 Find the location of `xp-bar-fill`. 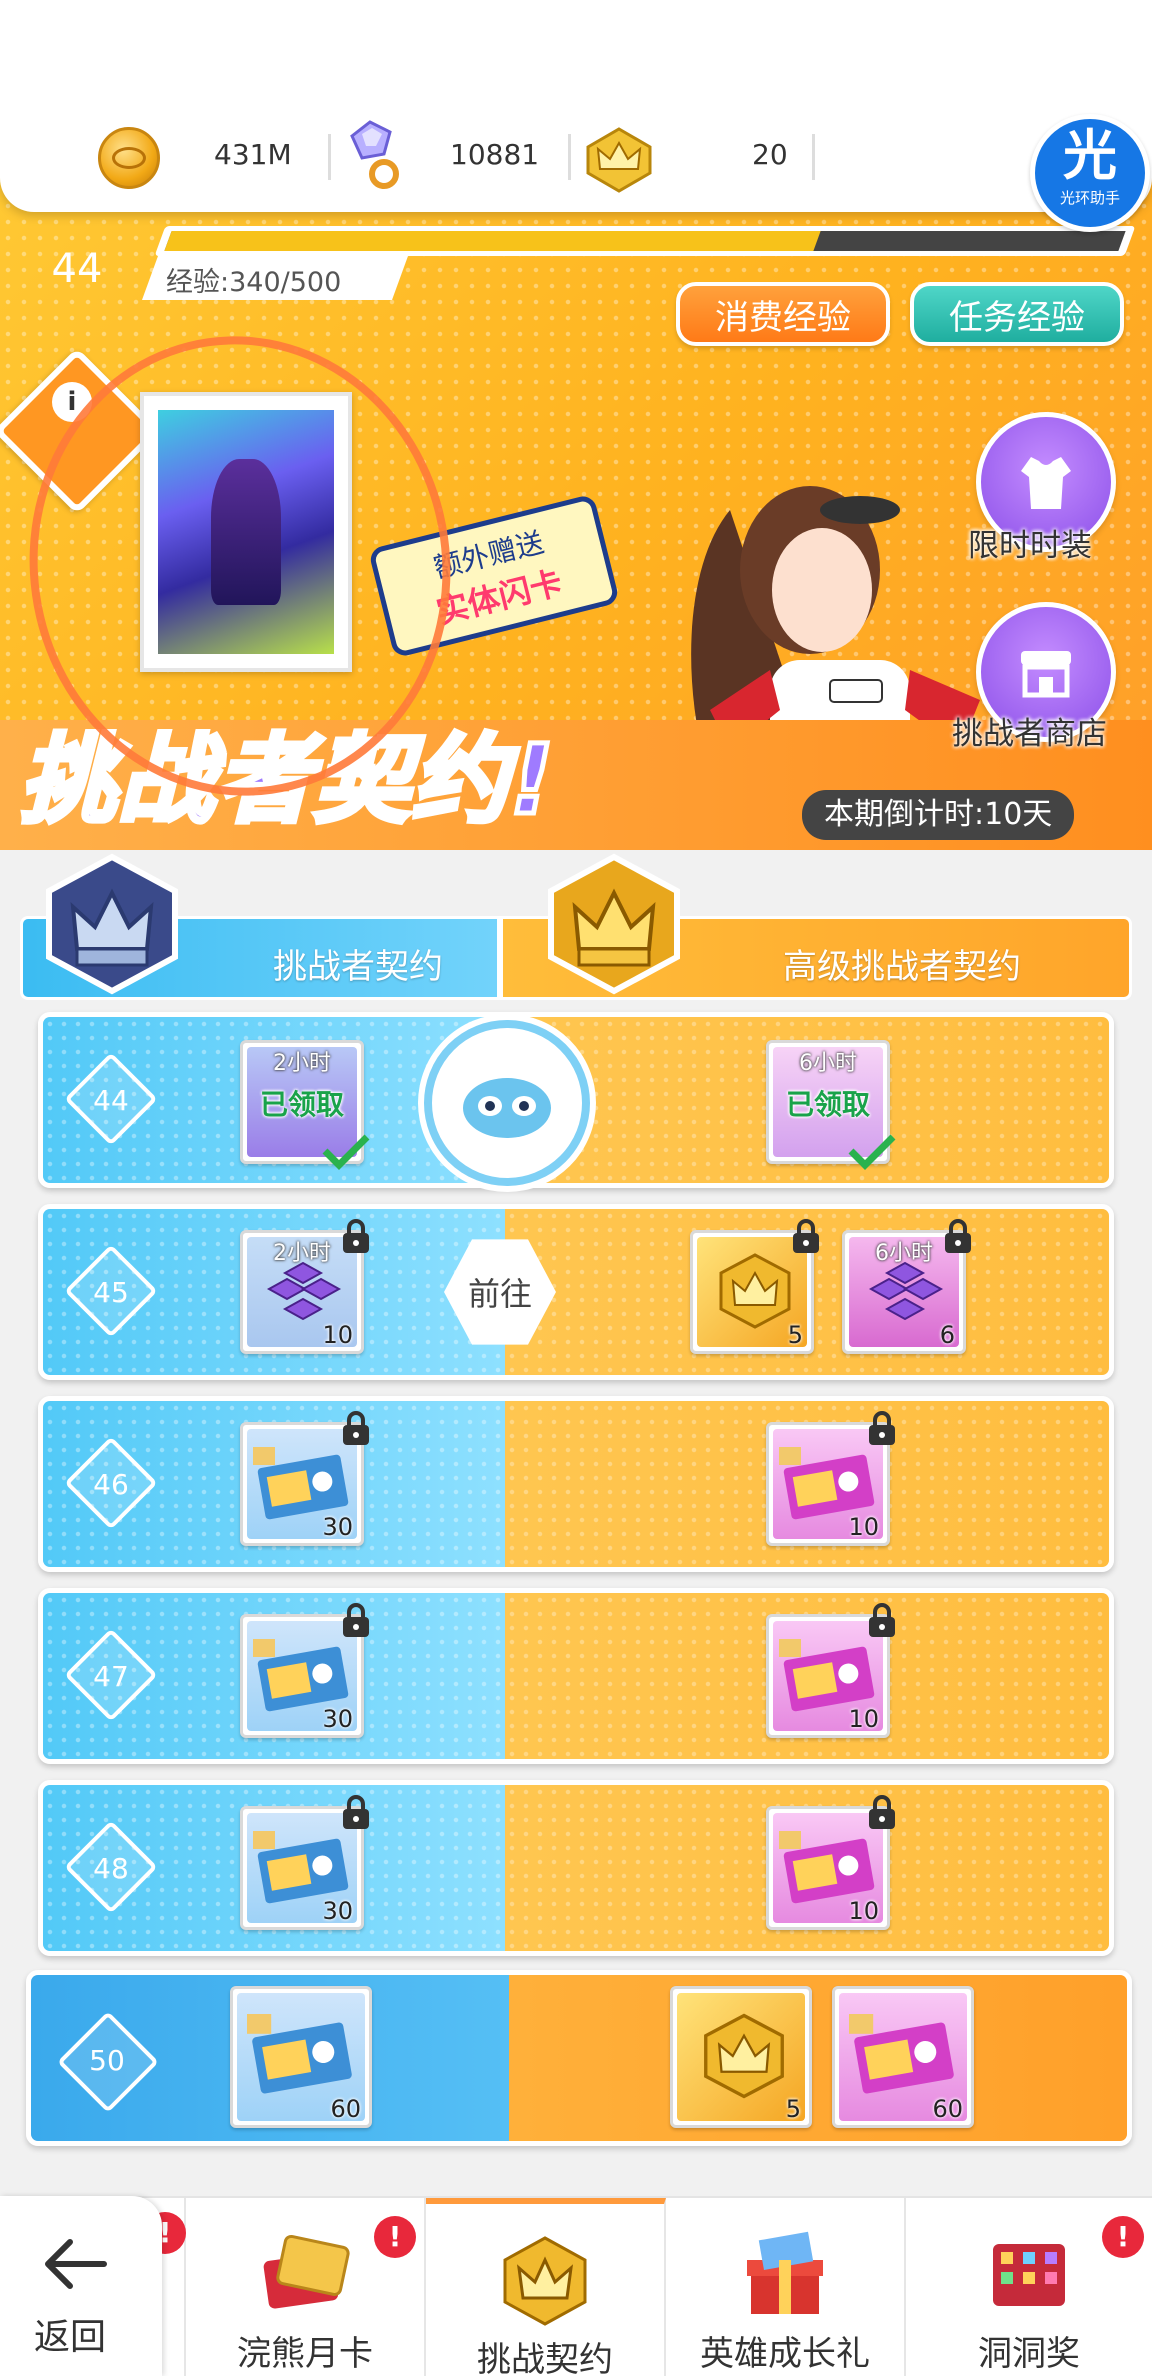

xp-bar-fill is located at coordinates (492, 241).